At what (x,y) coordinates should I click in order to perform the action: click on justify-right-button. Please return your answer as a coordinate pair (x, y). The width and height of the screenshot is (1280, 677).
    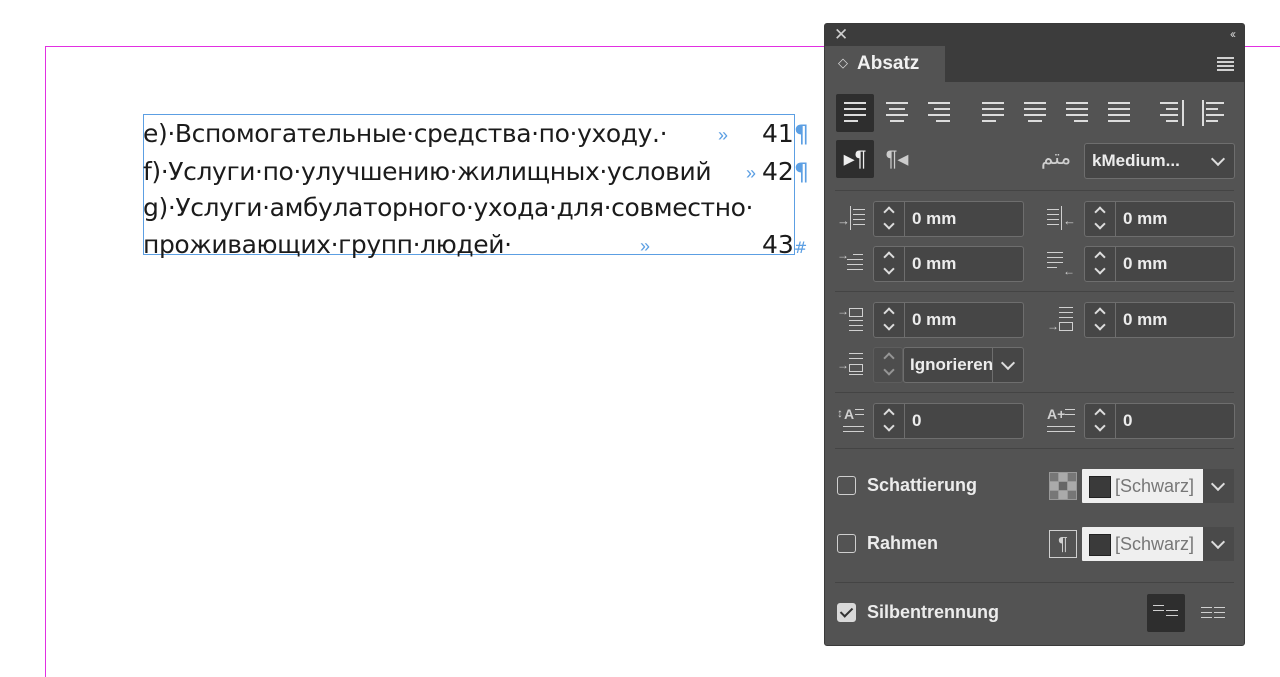
    Looking at the image, I should click on (1077, 113).